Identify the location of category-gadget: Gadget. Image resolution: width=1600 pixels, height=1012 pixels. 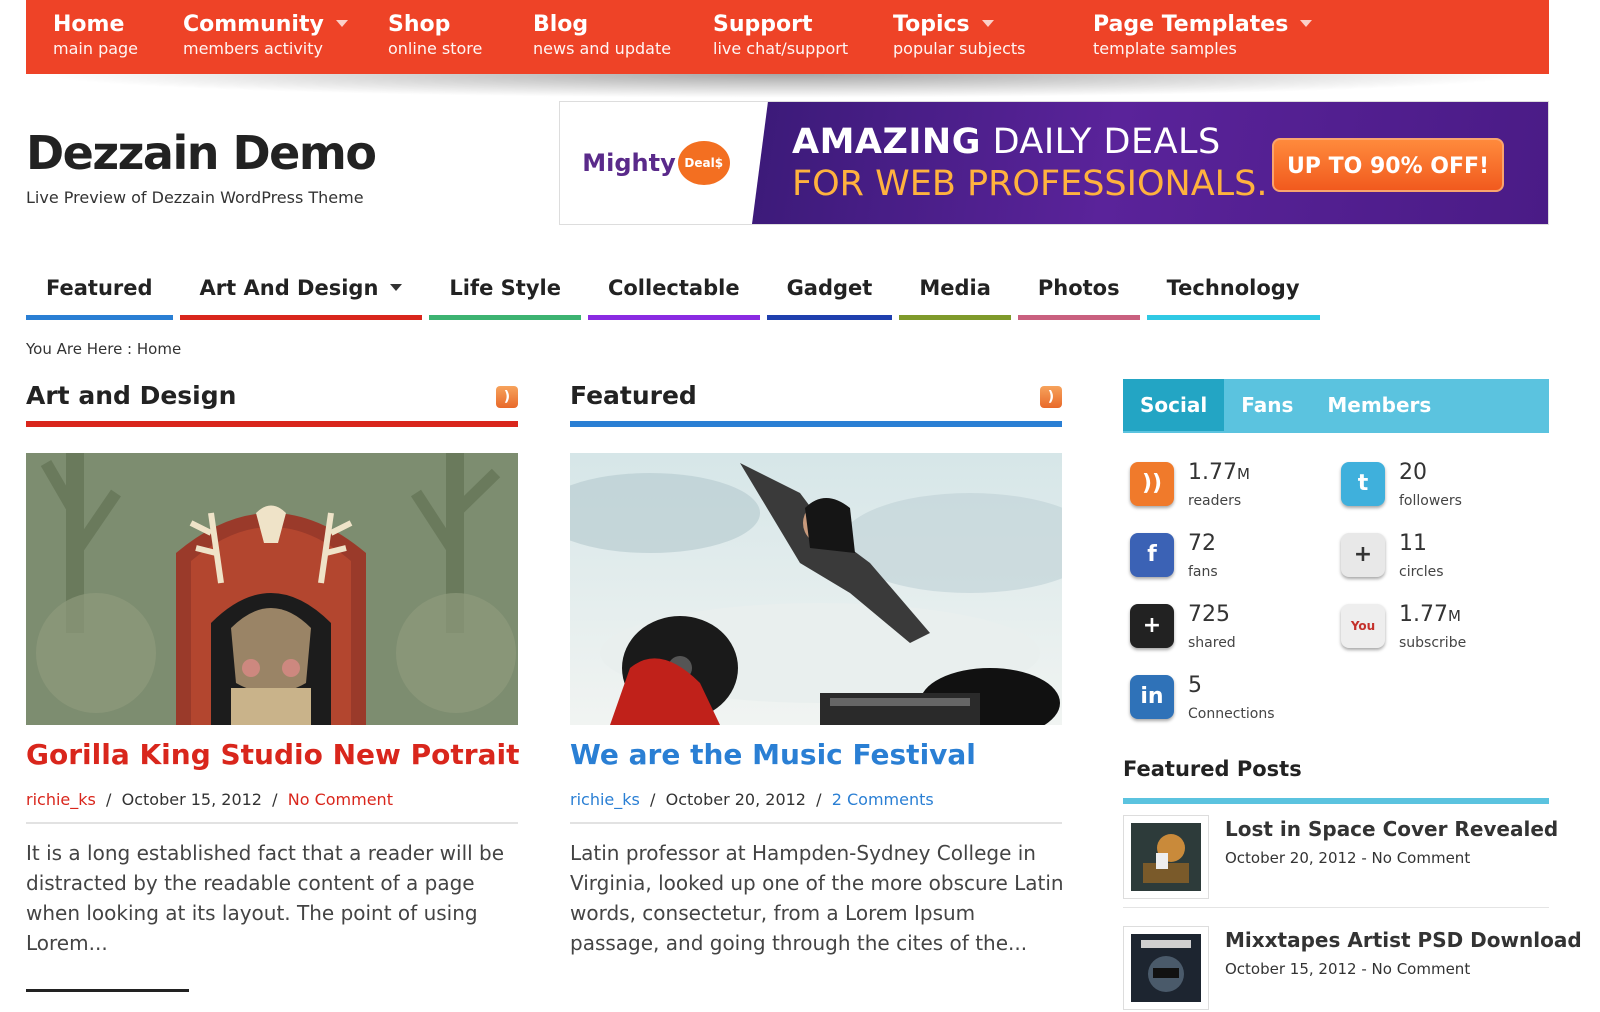
(829, 294).